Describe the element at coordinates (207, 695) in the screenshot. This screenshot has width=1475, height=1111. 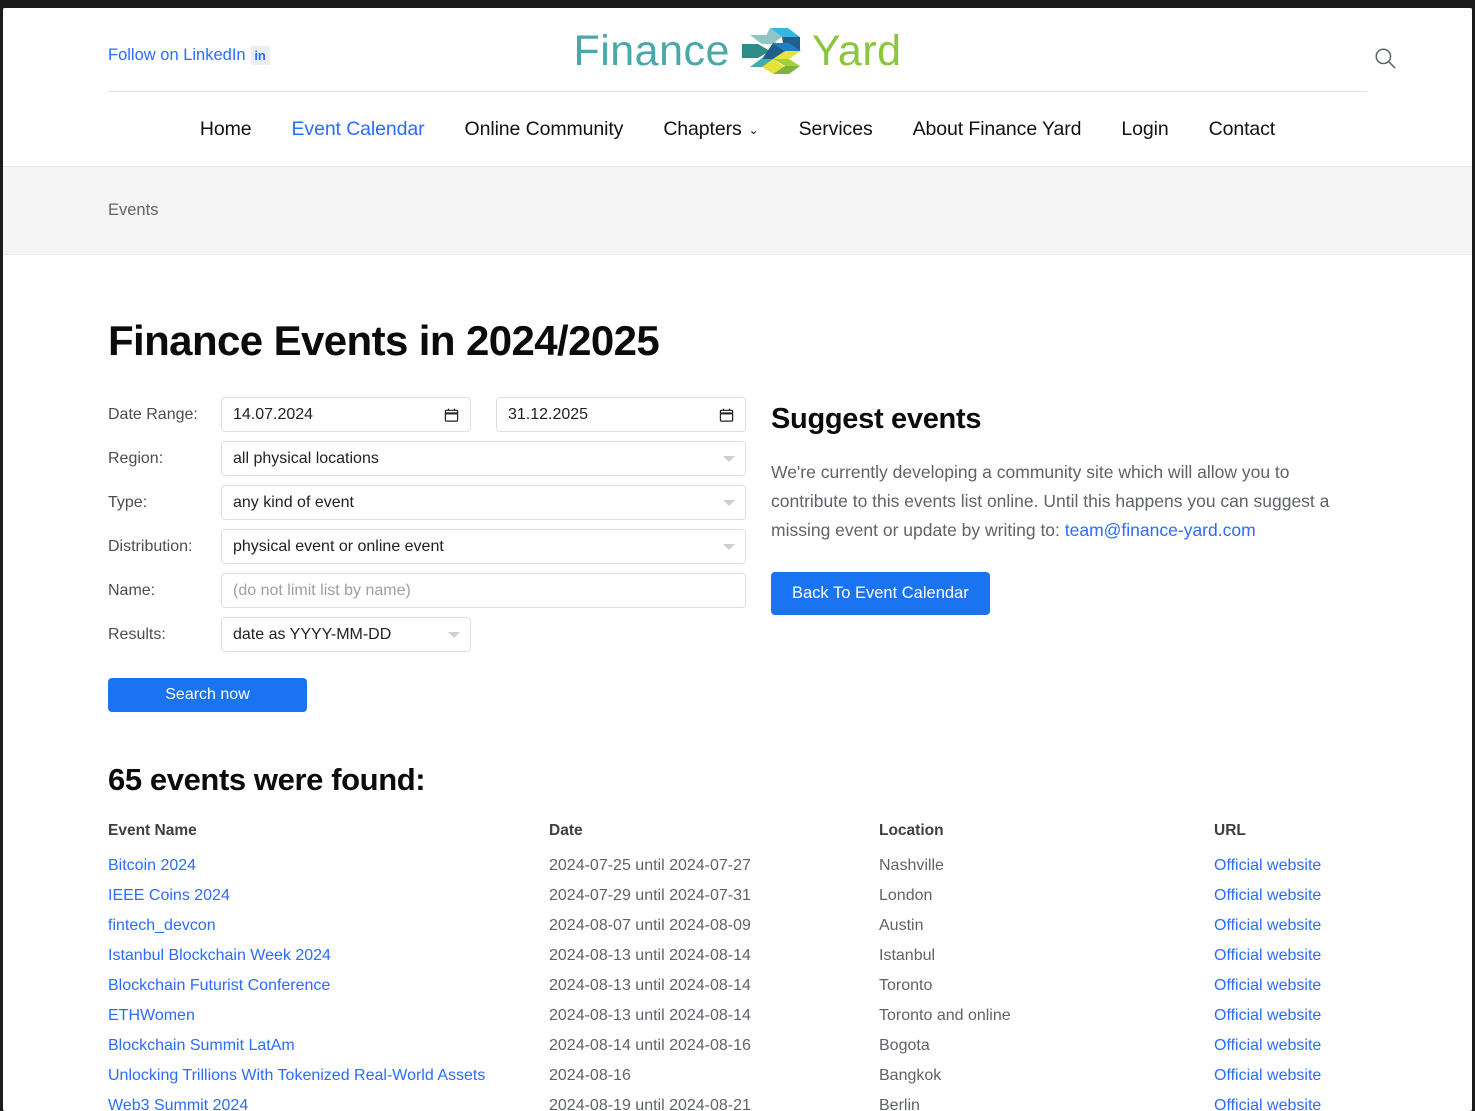
I see `search-now-button: Search now` at that location.